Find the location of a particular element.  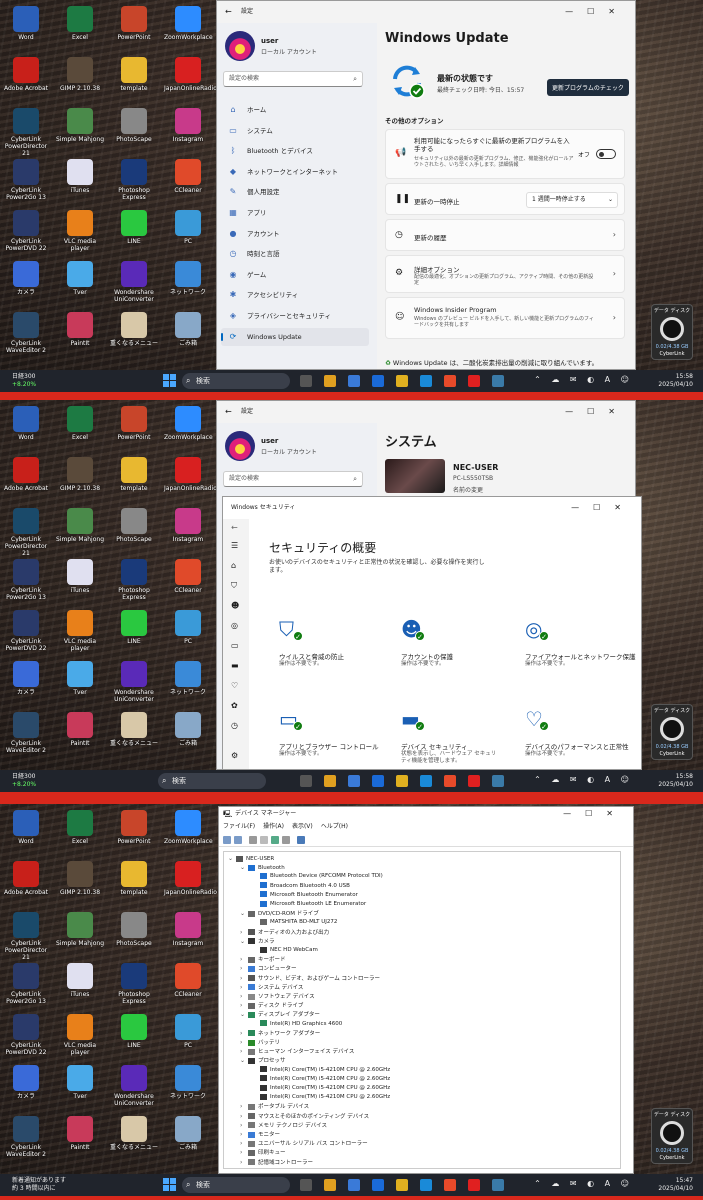

tree-node: › キーボード is located at coordinates (263, 959).